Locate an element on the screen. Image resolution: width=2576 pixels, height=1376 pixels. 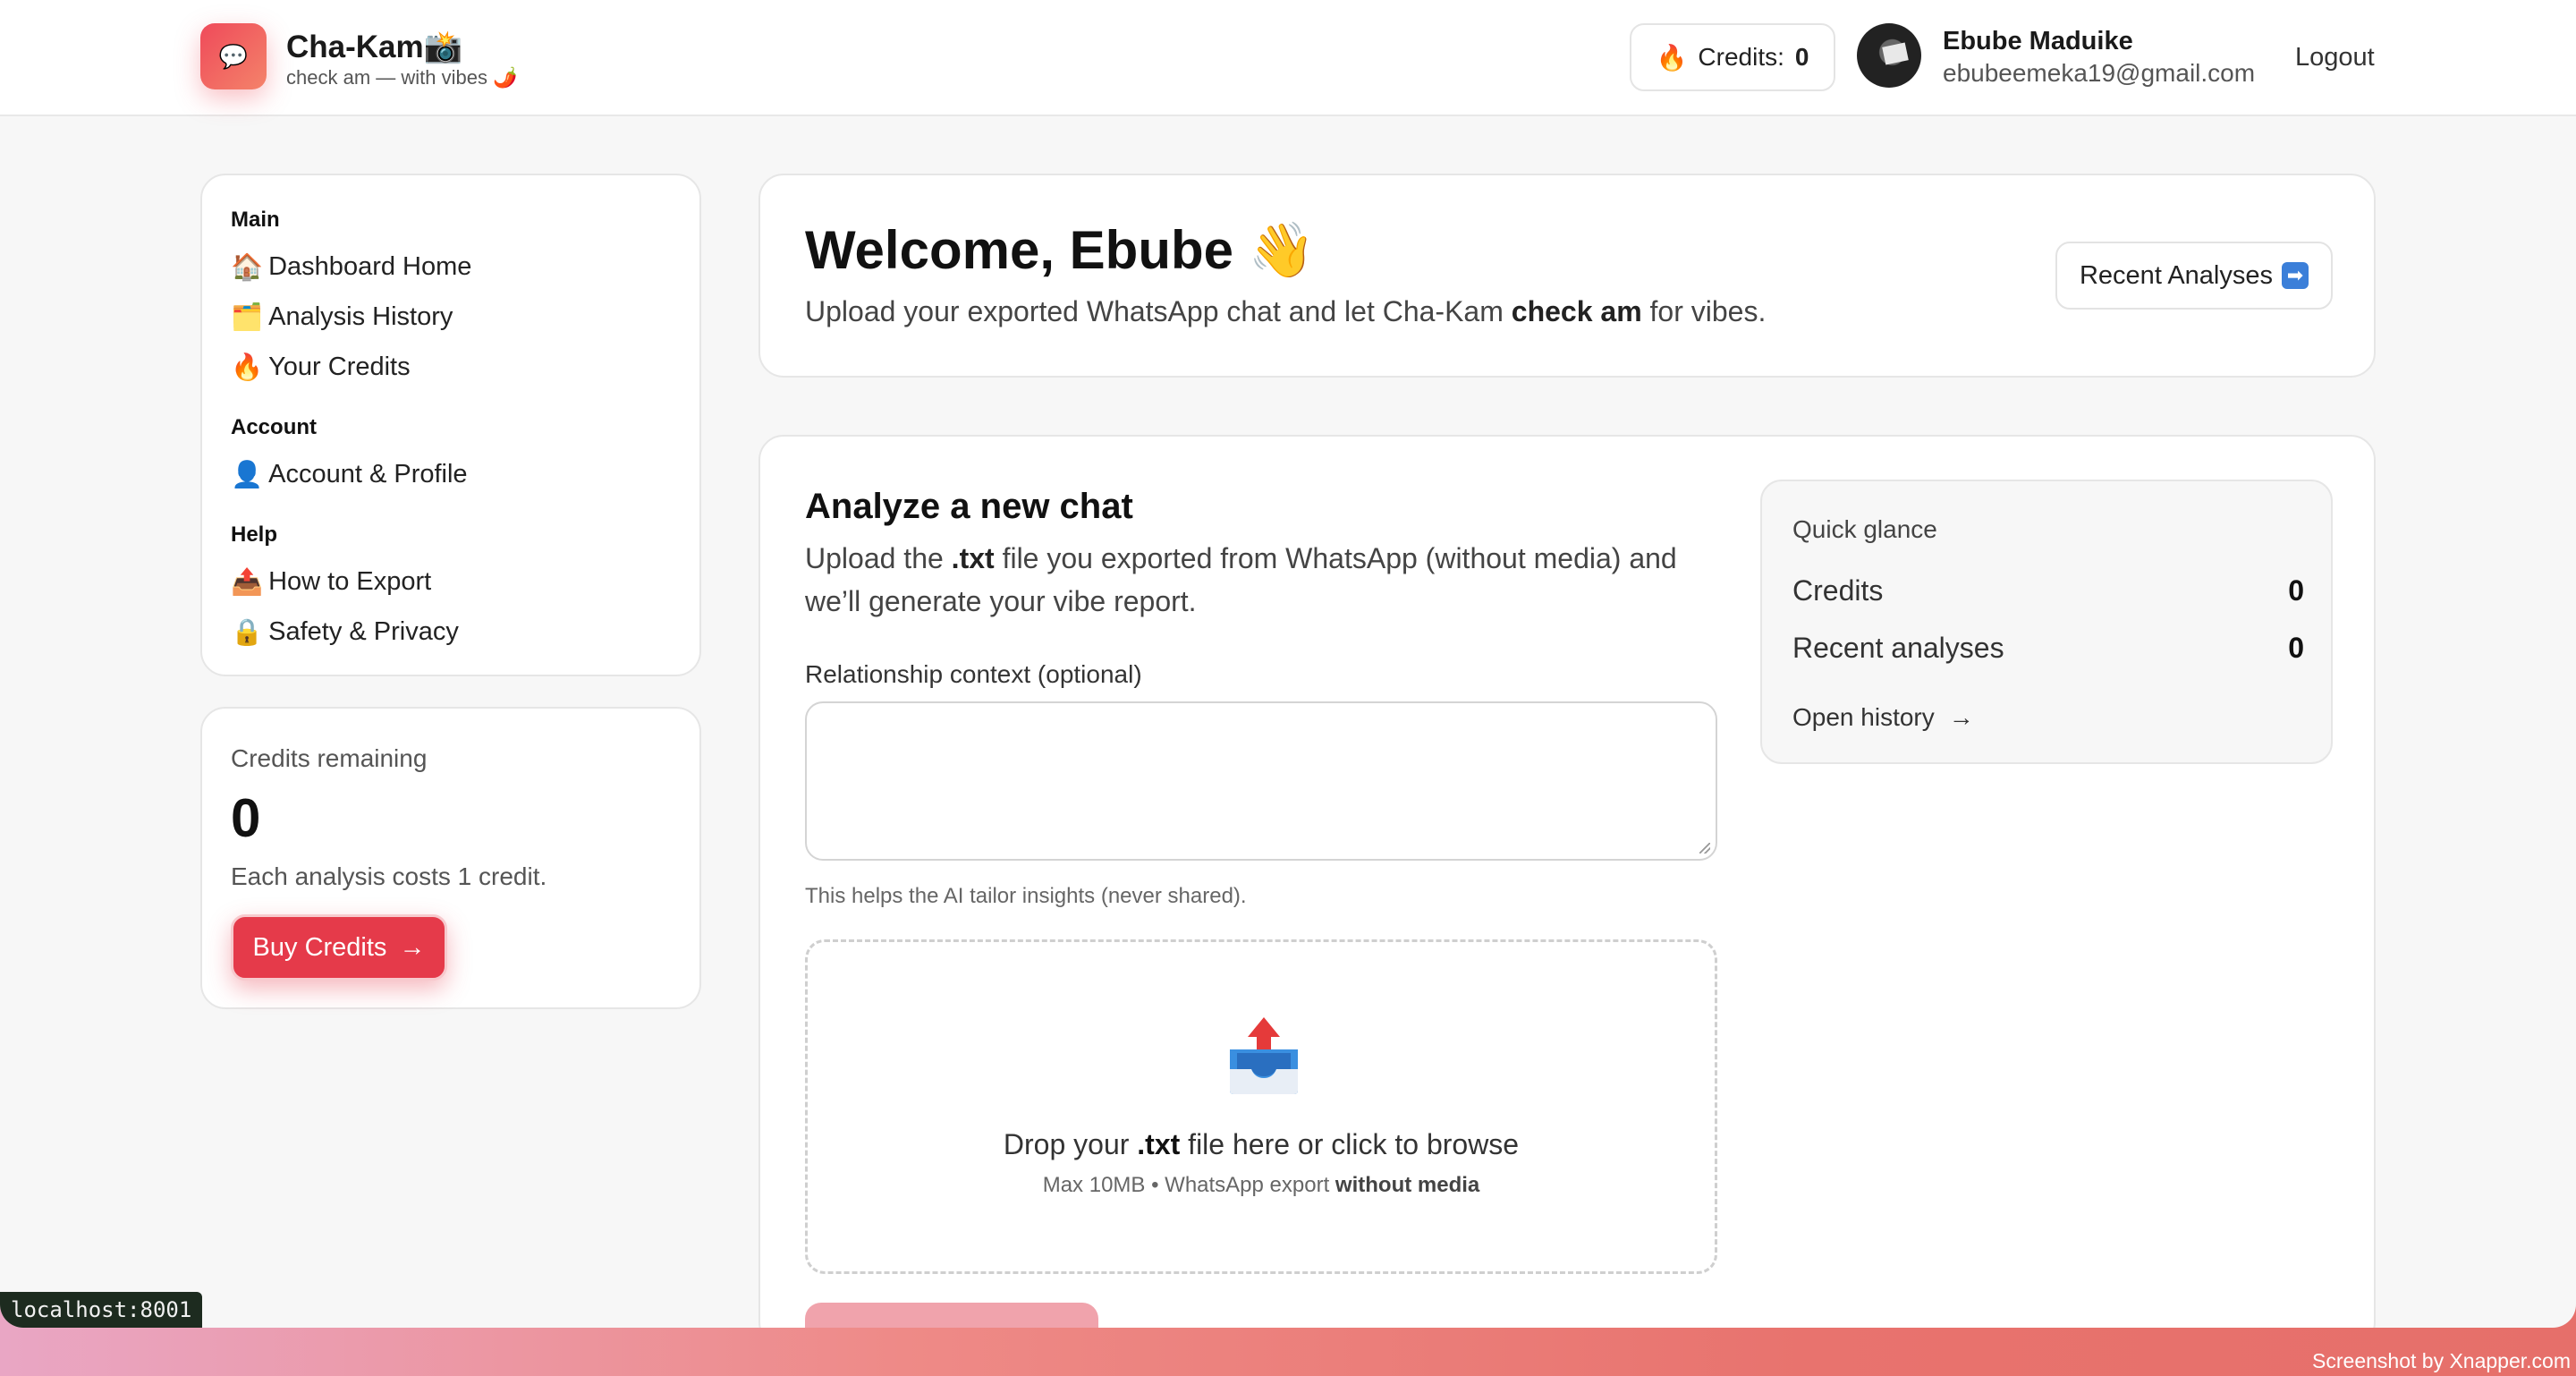
browser-status-url: localhost:8001 is located at coordinates (101, 1310).